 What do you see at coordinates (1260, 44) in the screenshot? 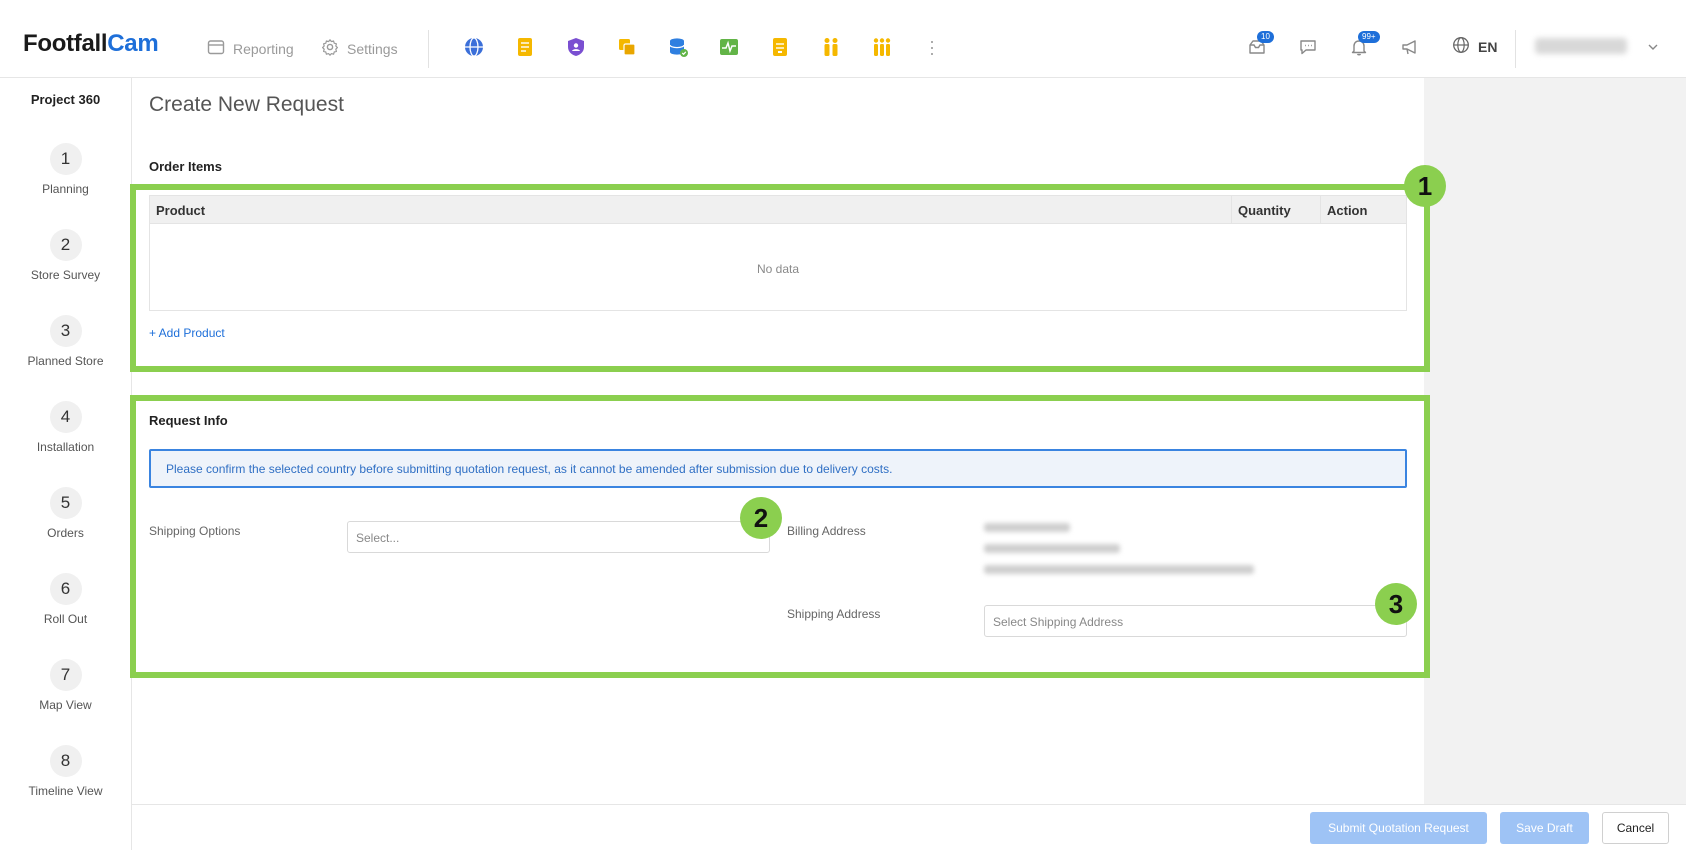
I see `inbox-icon: 10` at bounding box center [1260, 44].